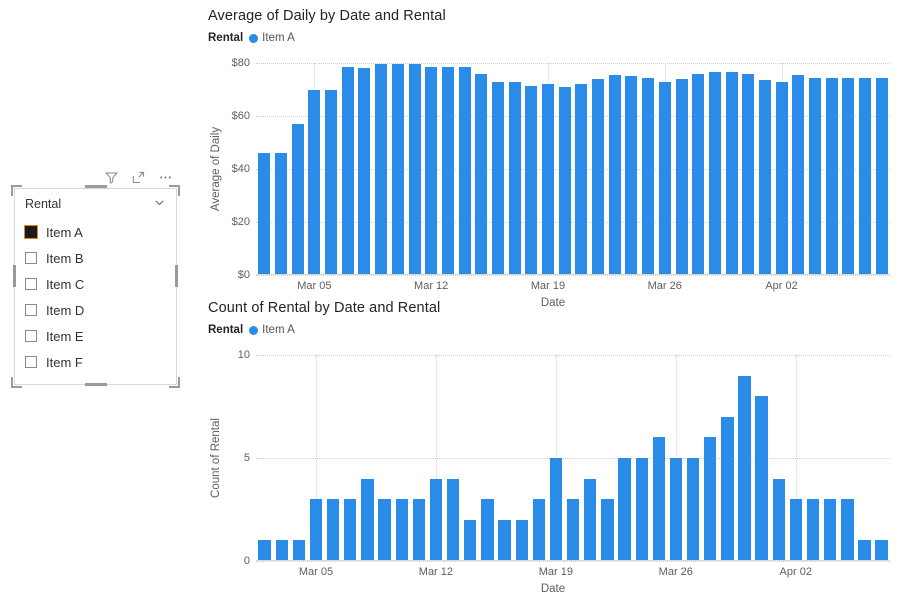 The width and height of the screenshot is (906, 601). Describe the element at coordinates (95, 362) in the screenshot. I see `slicer-item-item-f: Item F` at that location.